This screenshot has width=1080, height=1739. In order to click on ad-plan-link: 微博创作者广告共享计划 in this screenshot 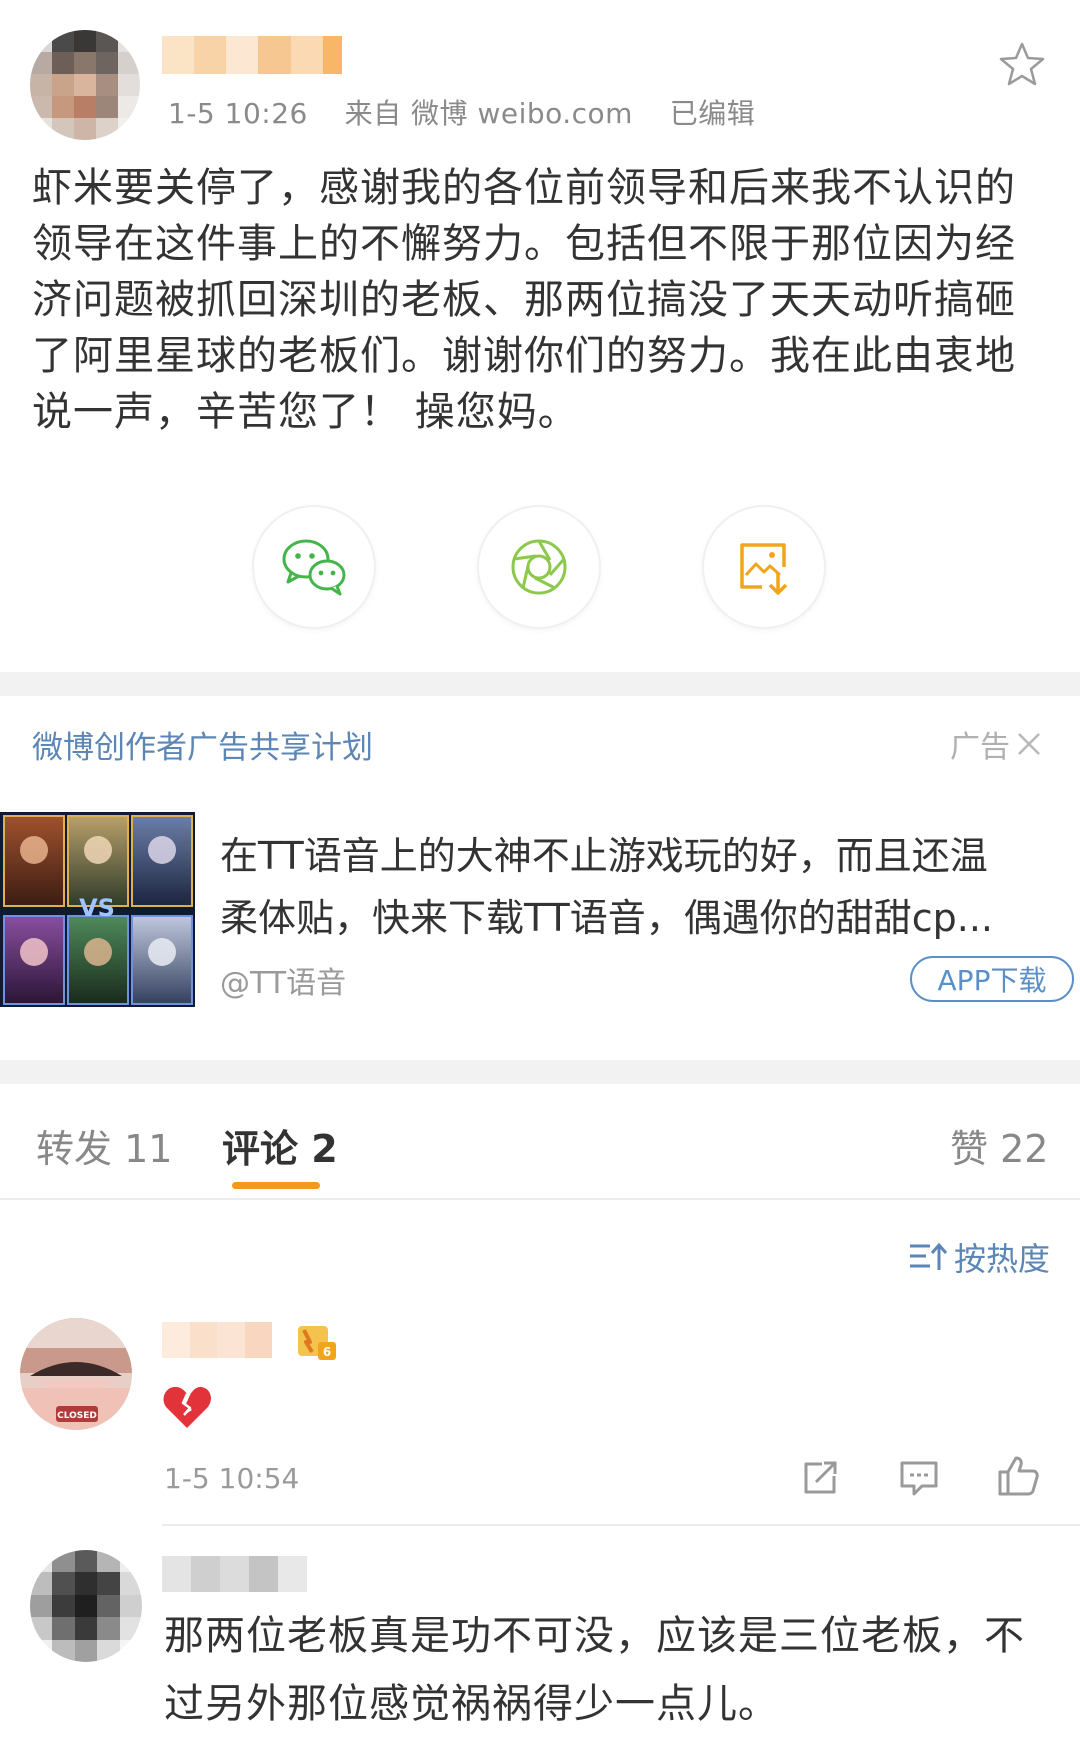, I will do `click(202, 744)`.